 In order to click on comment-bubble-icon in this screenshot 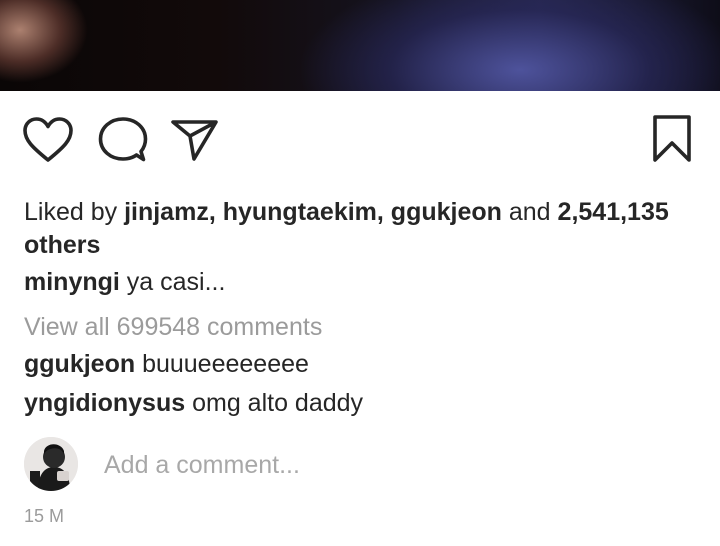, I will do `click(123, 140)`.